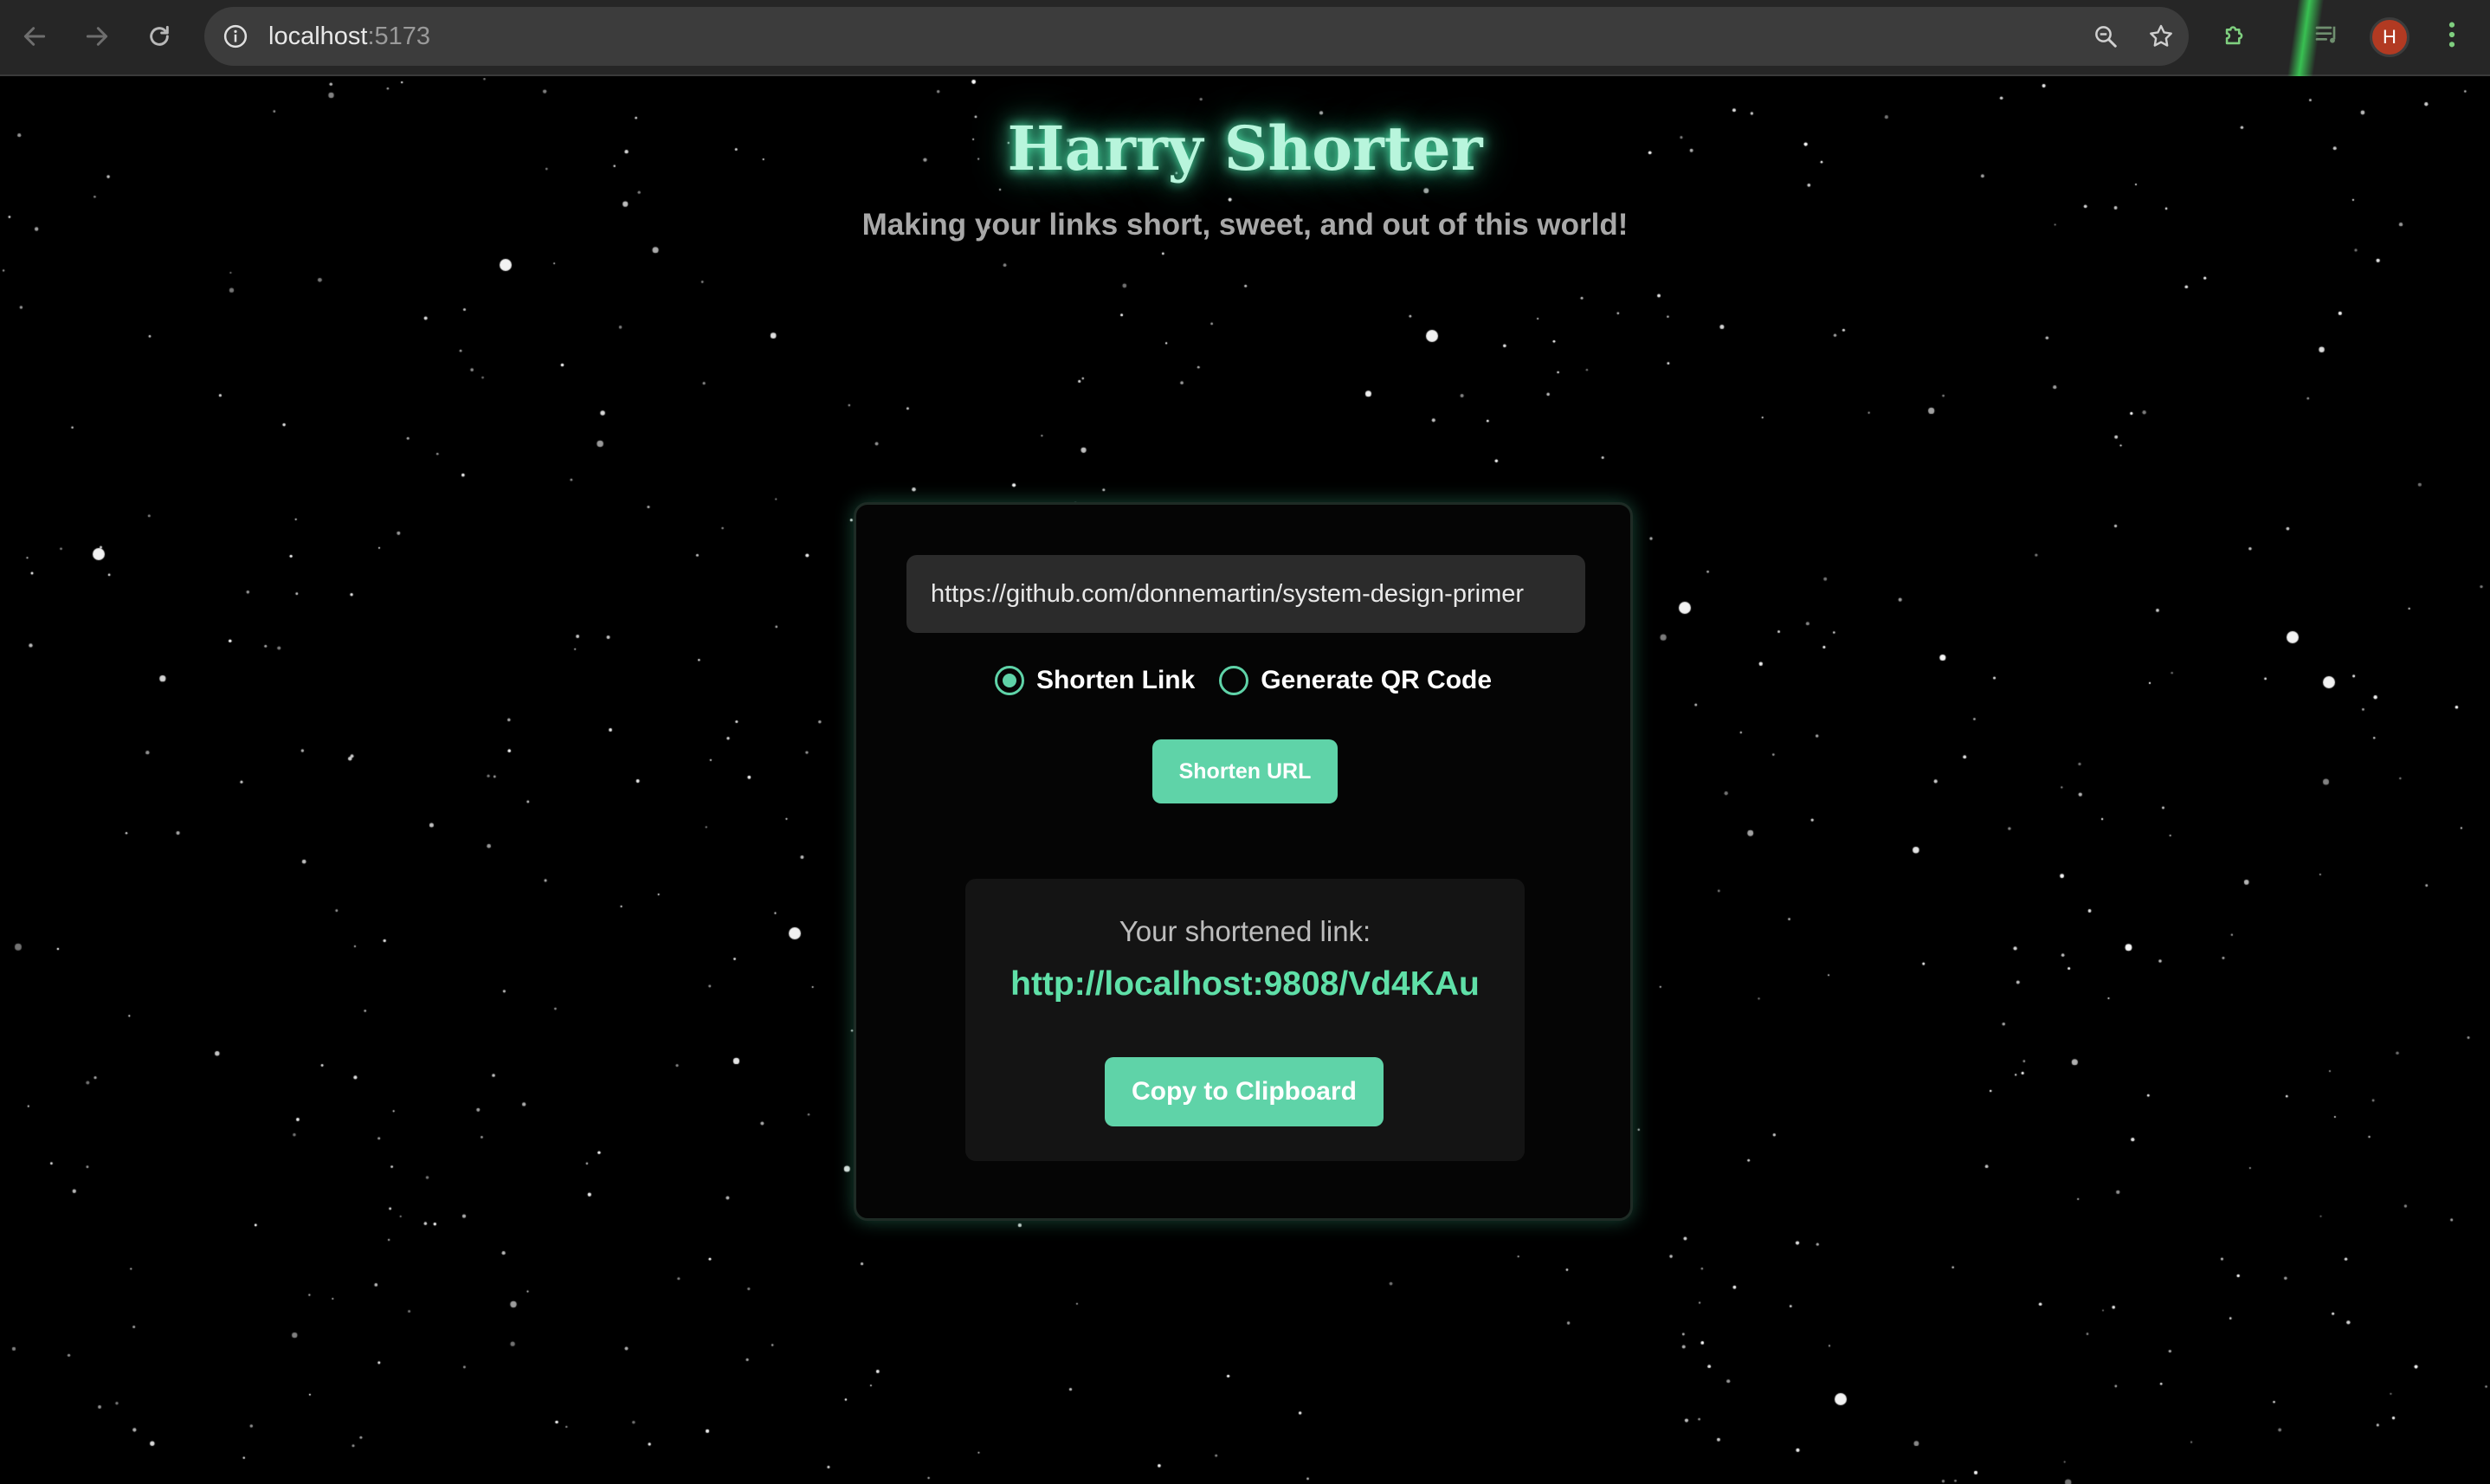 This screenshot has width=2490, height=1484. I want to click on media-queue-icon, so click(2327, 34).